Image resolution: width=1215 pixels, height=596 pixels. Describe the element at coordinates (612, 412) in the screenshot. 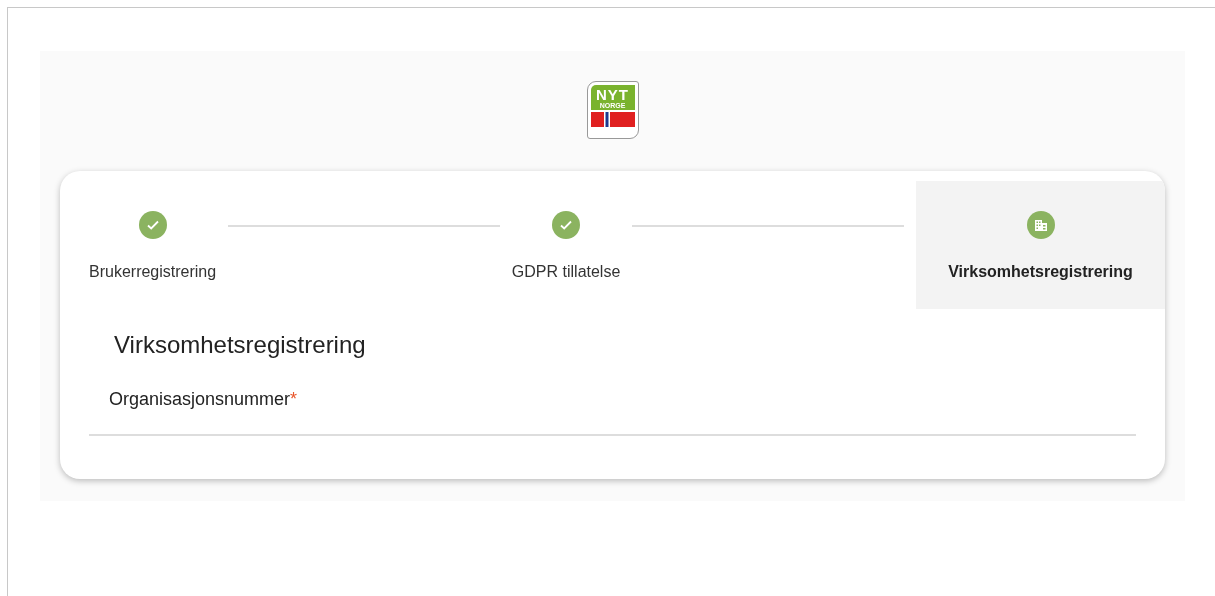

I see `input-field: Organisasjonsnummer*` at that location.